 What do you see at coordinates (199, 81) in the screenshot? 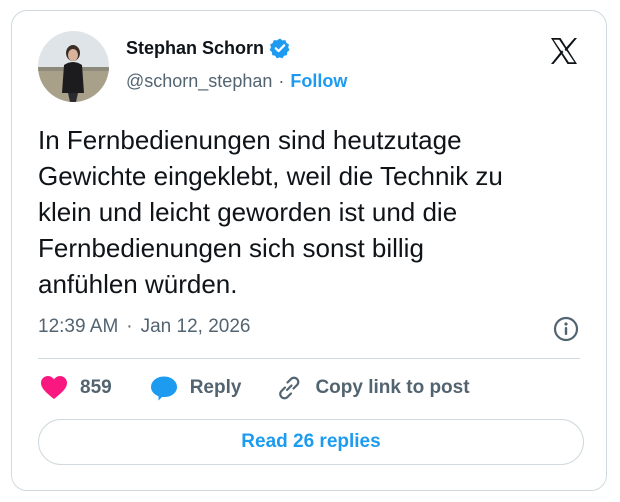
I see `author-handle: @schorn_stephan` at bounding box center [199, 81].